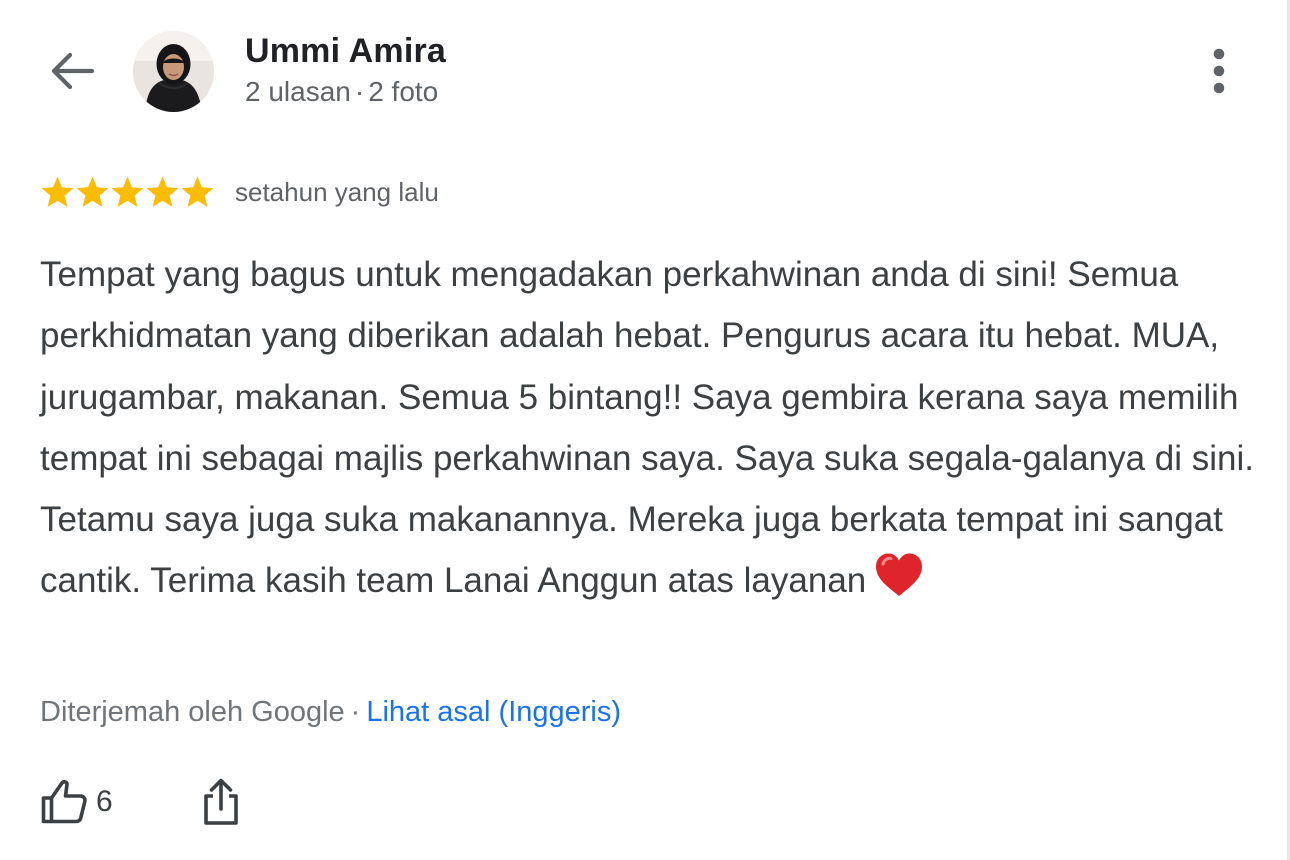  I want to click on review-time: setahun yang lalu, so click(337, 191).